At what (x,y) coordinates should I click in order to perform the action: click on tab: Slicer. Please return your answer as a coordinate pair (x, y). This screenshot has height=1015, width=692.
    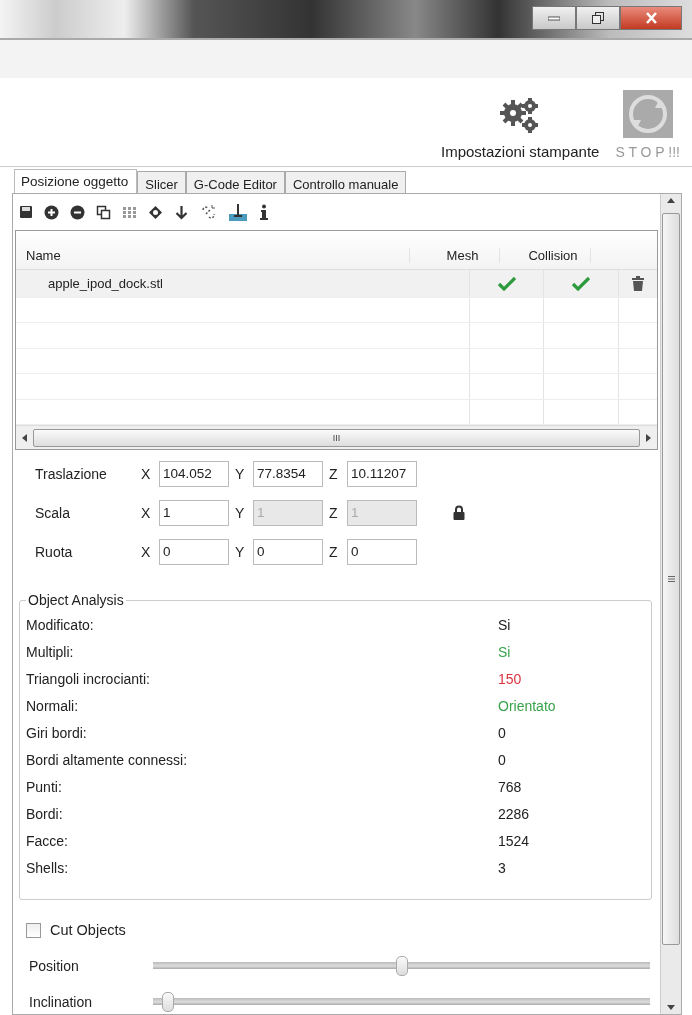
    Looking at the image, I should click on (161, 182).